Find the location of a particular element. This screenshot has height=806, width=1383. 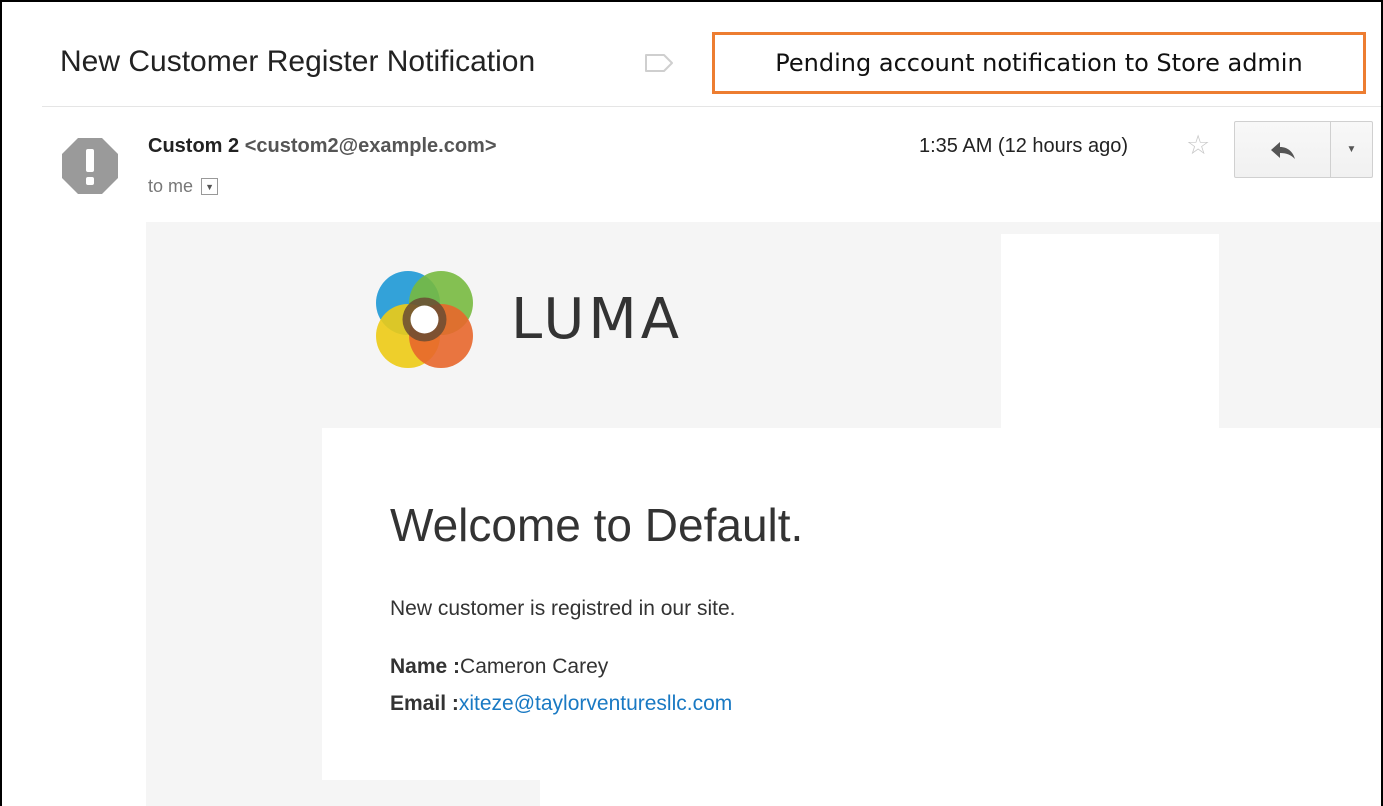

reply-button is located at coordinates (1283, 149).